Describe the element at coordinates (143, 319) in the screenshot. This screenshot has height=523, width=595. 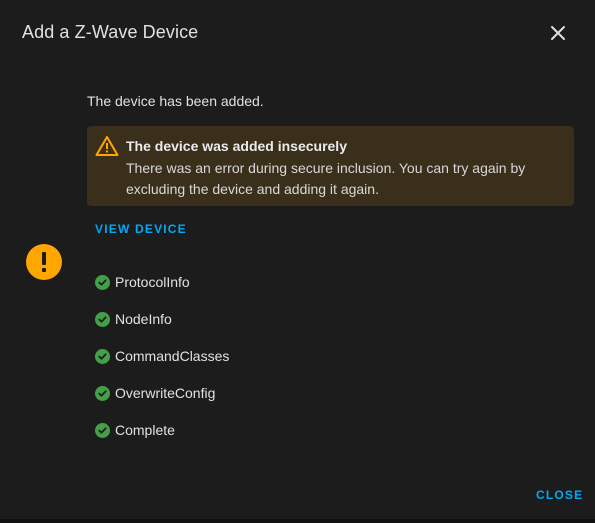
I see `step-label: NodeInfo` at that location.